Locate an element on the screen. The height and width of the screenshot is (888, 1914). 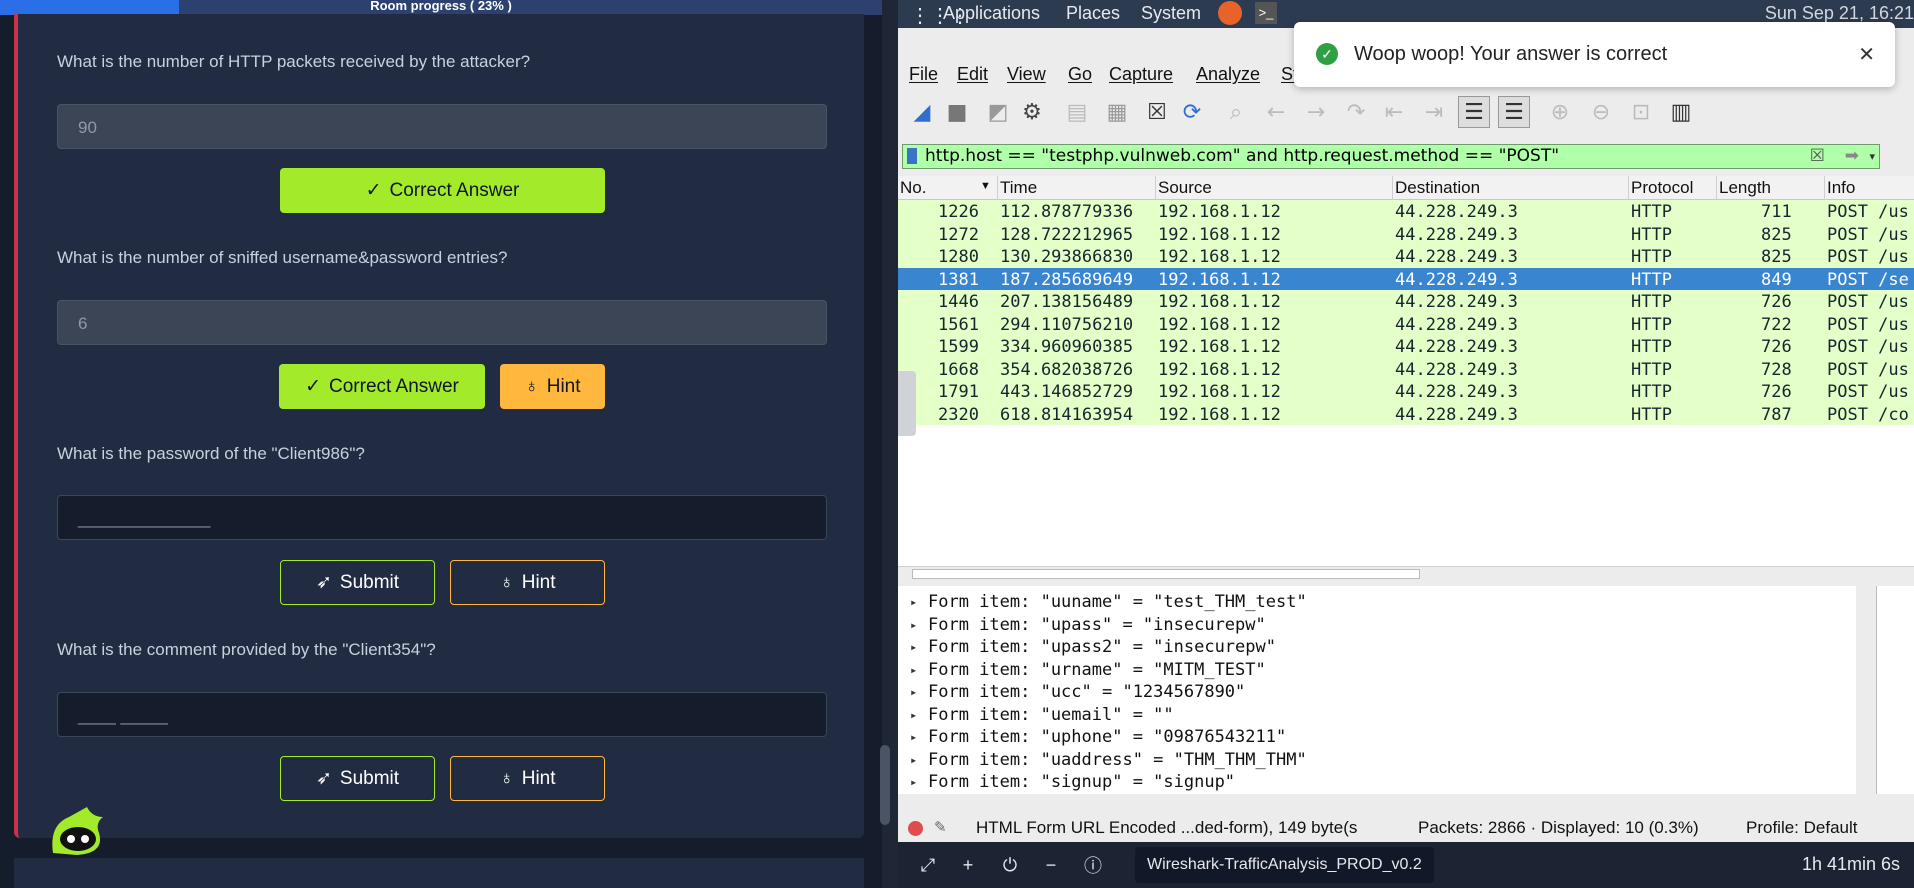
question-3-hint-button: ♁ Hint is located at coordinates (527, 582).